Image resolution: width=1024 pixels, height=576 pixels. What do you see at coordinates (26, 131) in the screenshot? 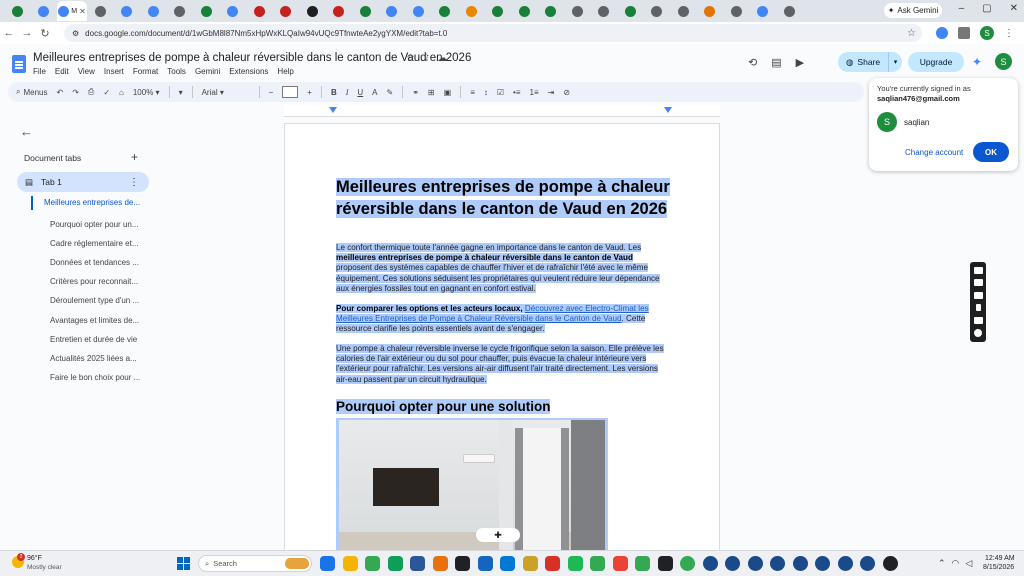
I see `close-outline-arrow-icon: ←` at bounding box center [26, 131].